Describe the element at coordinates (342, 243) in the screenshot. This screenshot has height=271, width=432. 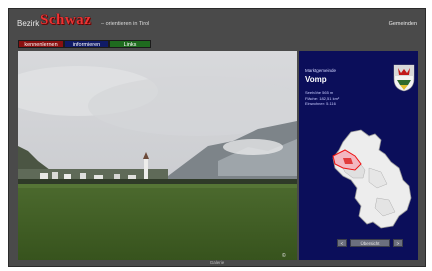
I see `prev-button: <` at that location.